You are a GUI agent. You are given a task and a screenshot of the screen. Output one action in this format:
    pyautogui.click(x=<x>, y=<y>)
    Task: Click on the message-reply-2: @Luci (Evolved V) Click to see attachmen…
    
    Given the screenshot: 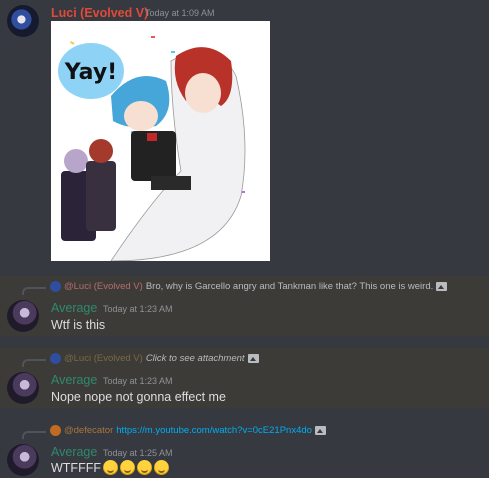 What is the action you would take?
    pyautogui.click(x=244, y=378)
    